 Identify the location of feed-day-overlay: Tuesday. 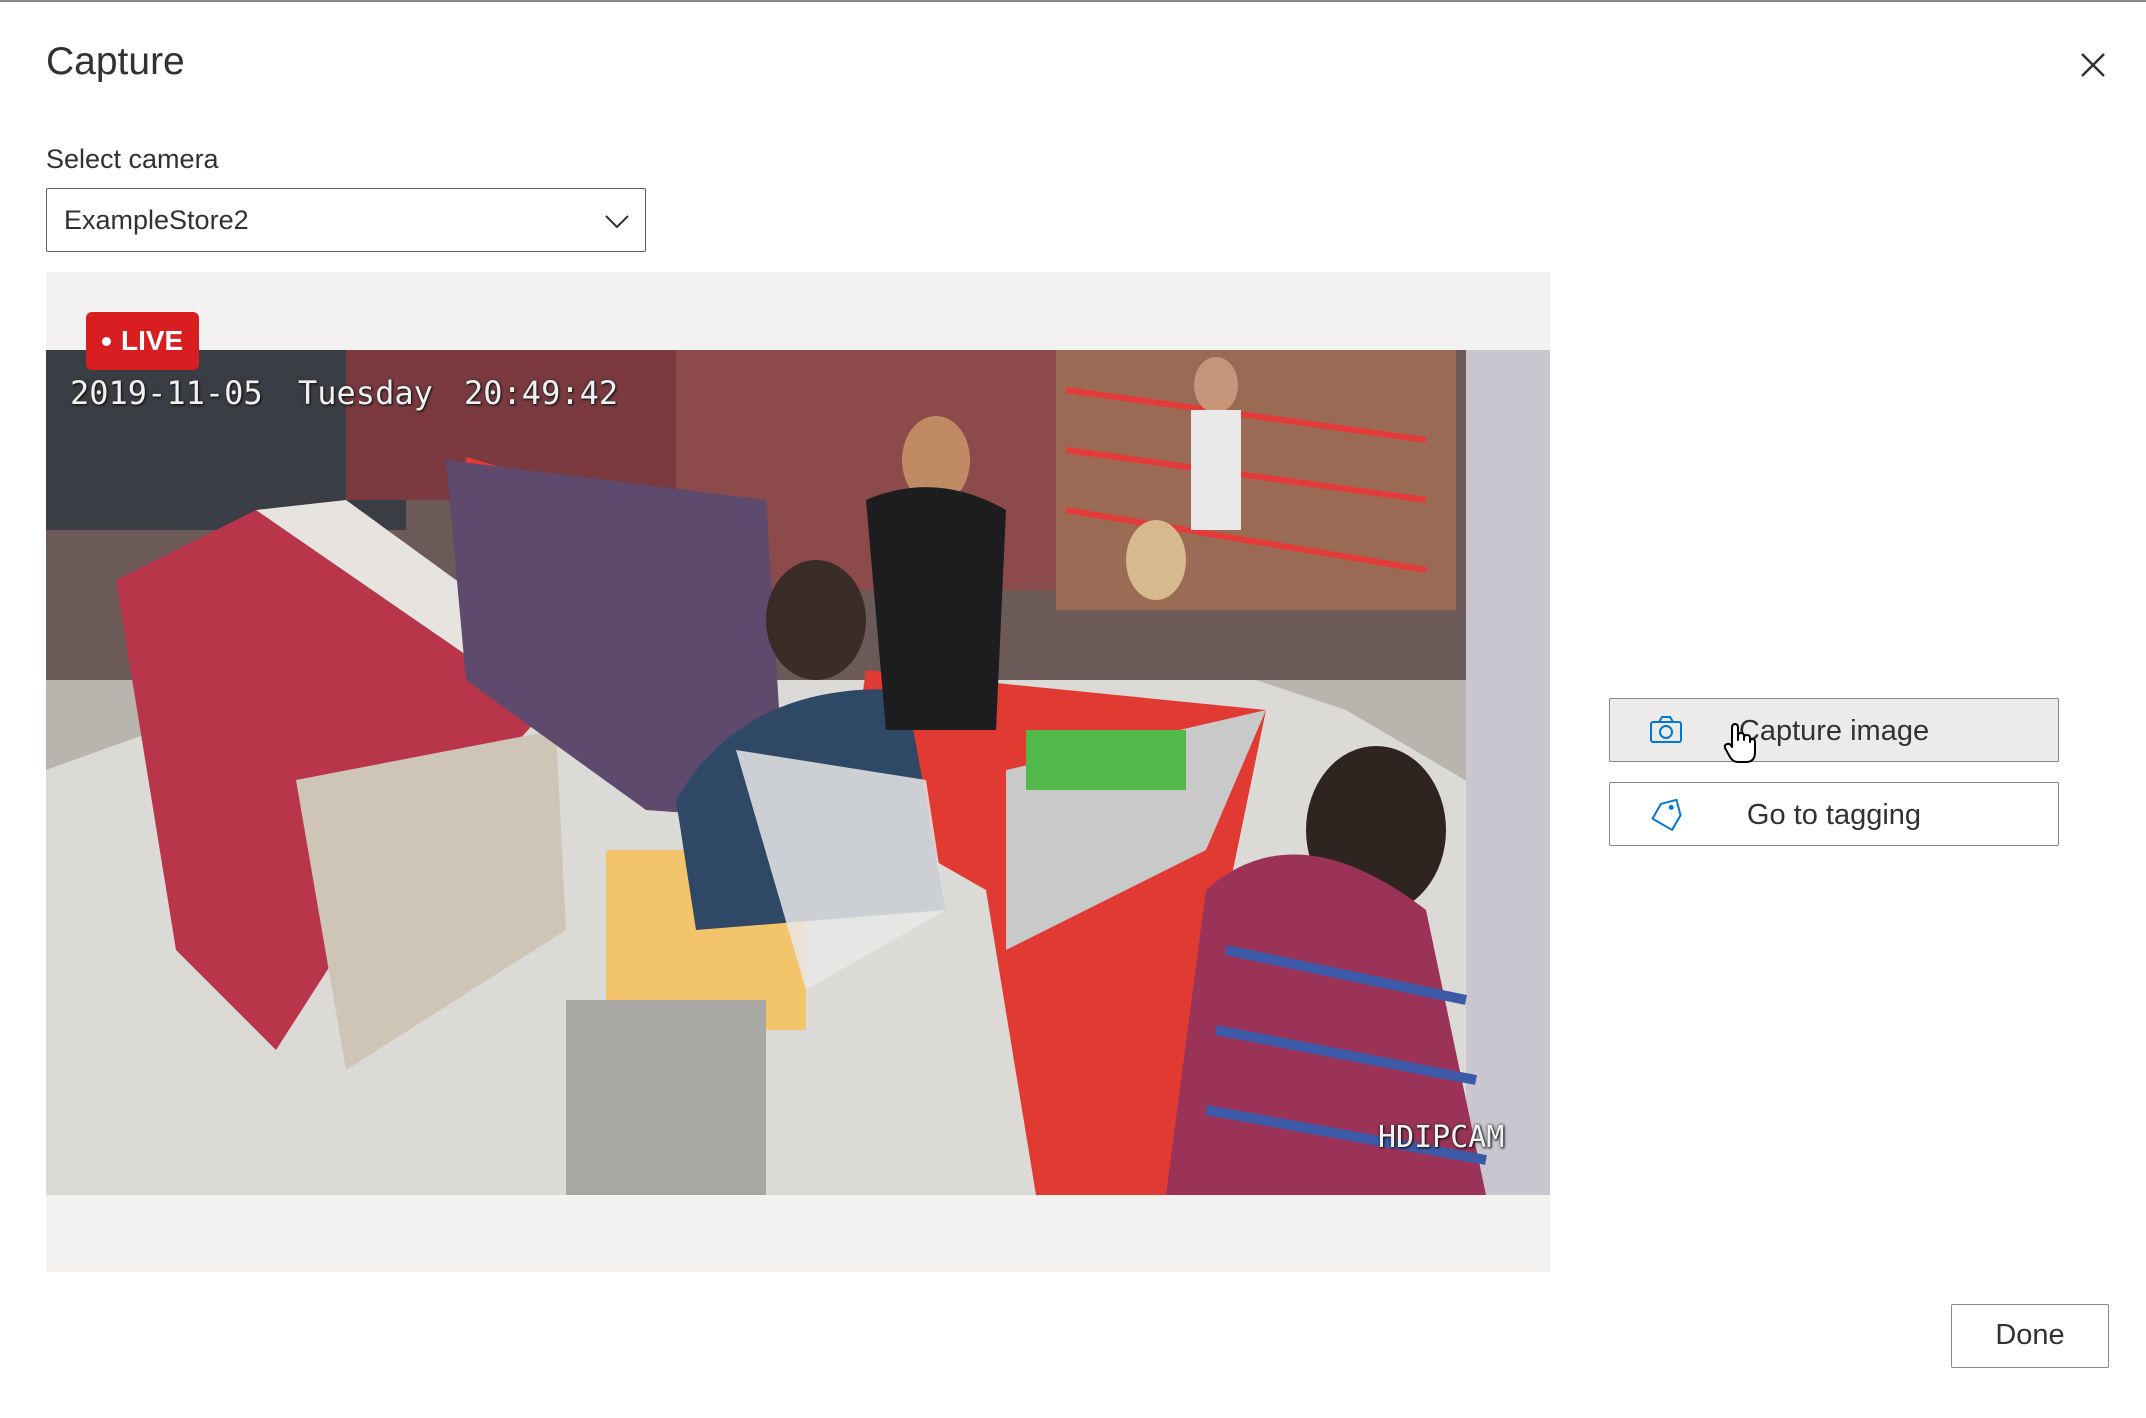
(365, 393).